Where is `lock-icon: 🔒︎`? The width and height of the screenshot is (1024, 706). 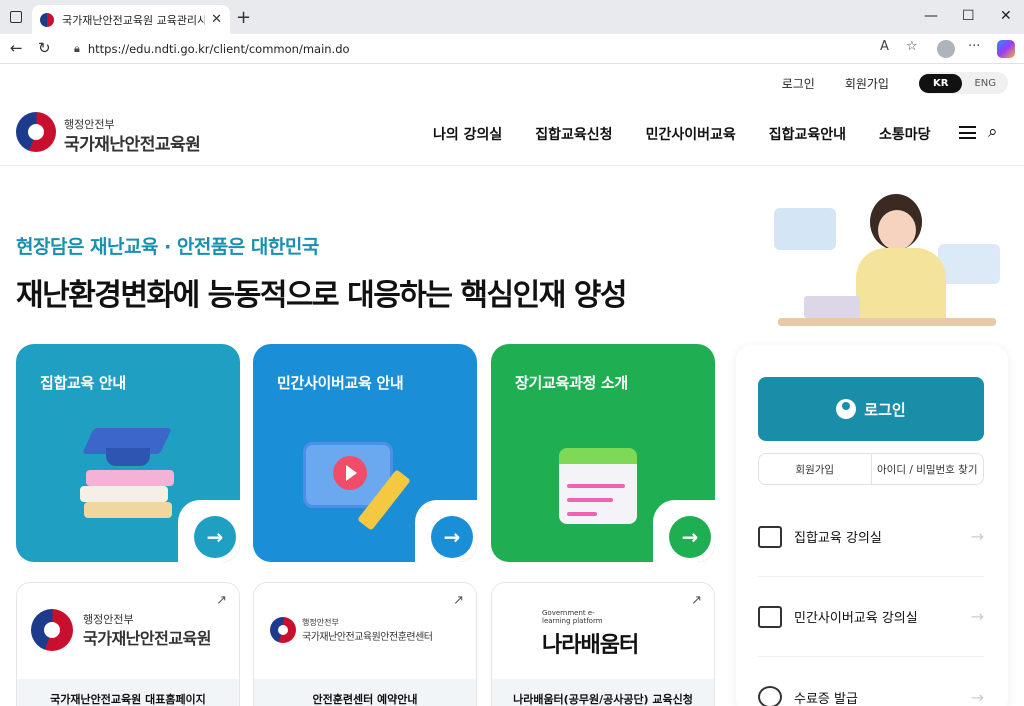
lock-icon: 🔒︎ is located at coordinates (77, 48).